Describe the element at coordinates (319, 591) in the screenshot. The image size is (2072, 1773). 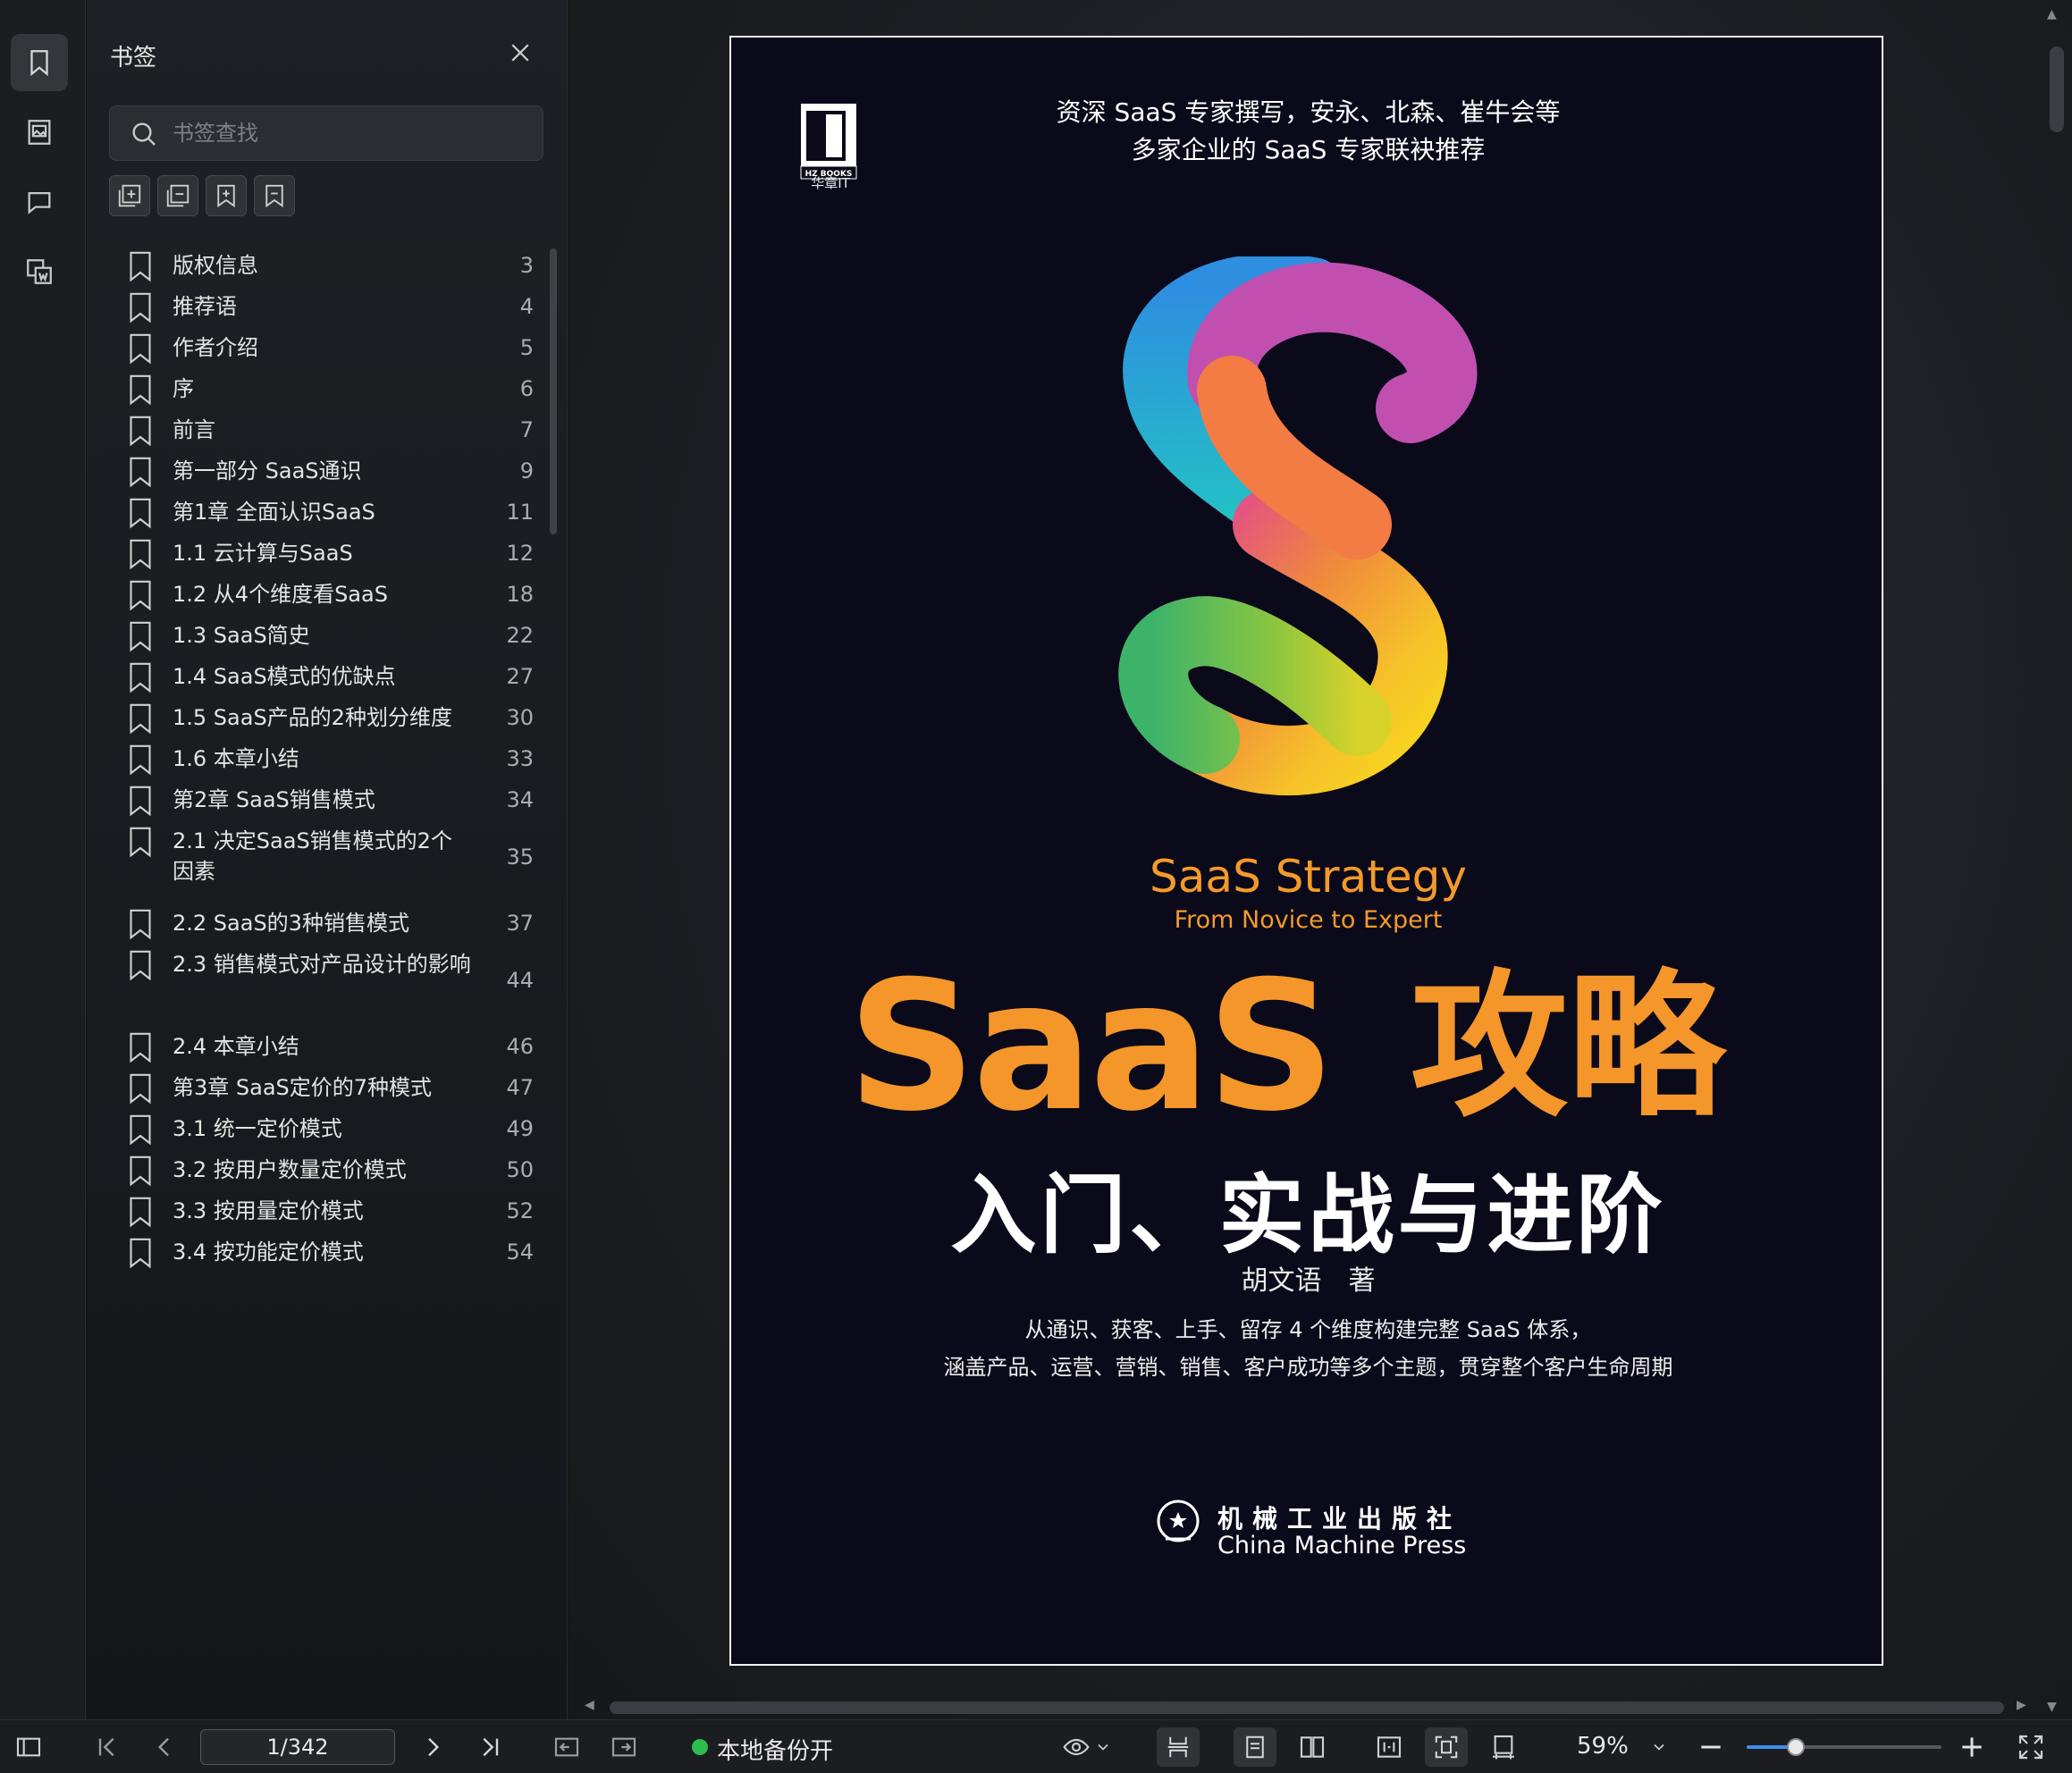
I see `bookmark-item: 1.2 从4个维度看SaaS 18` at that location.